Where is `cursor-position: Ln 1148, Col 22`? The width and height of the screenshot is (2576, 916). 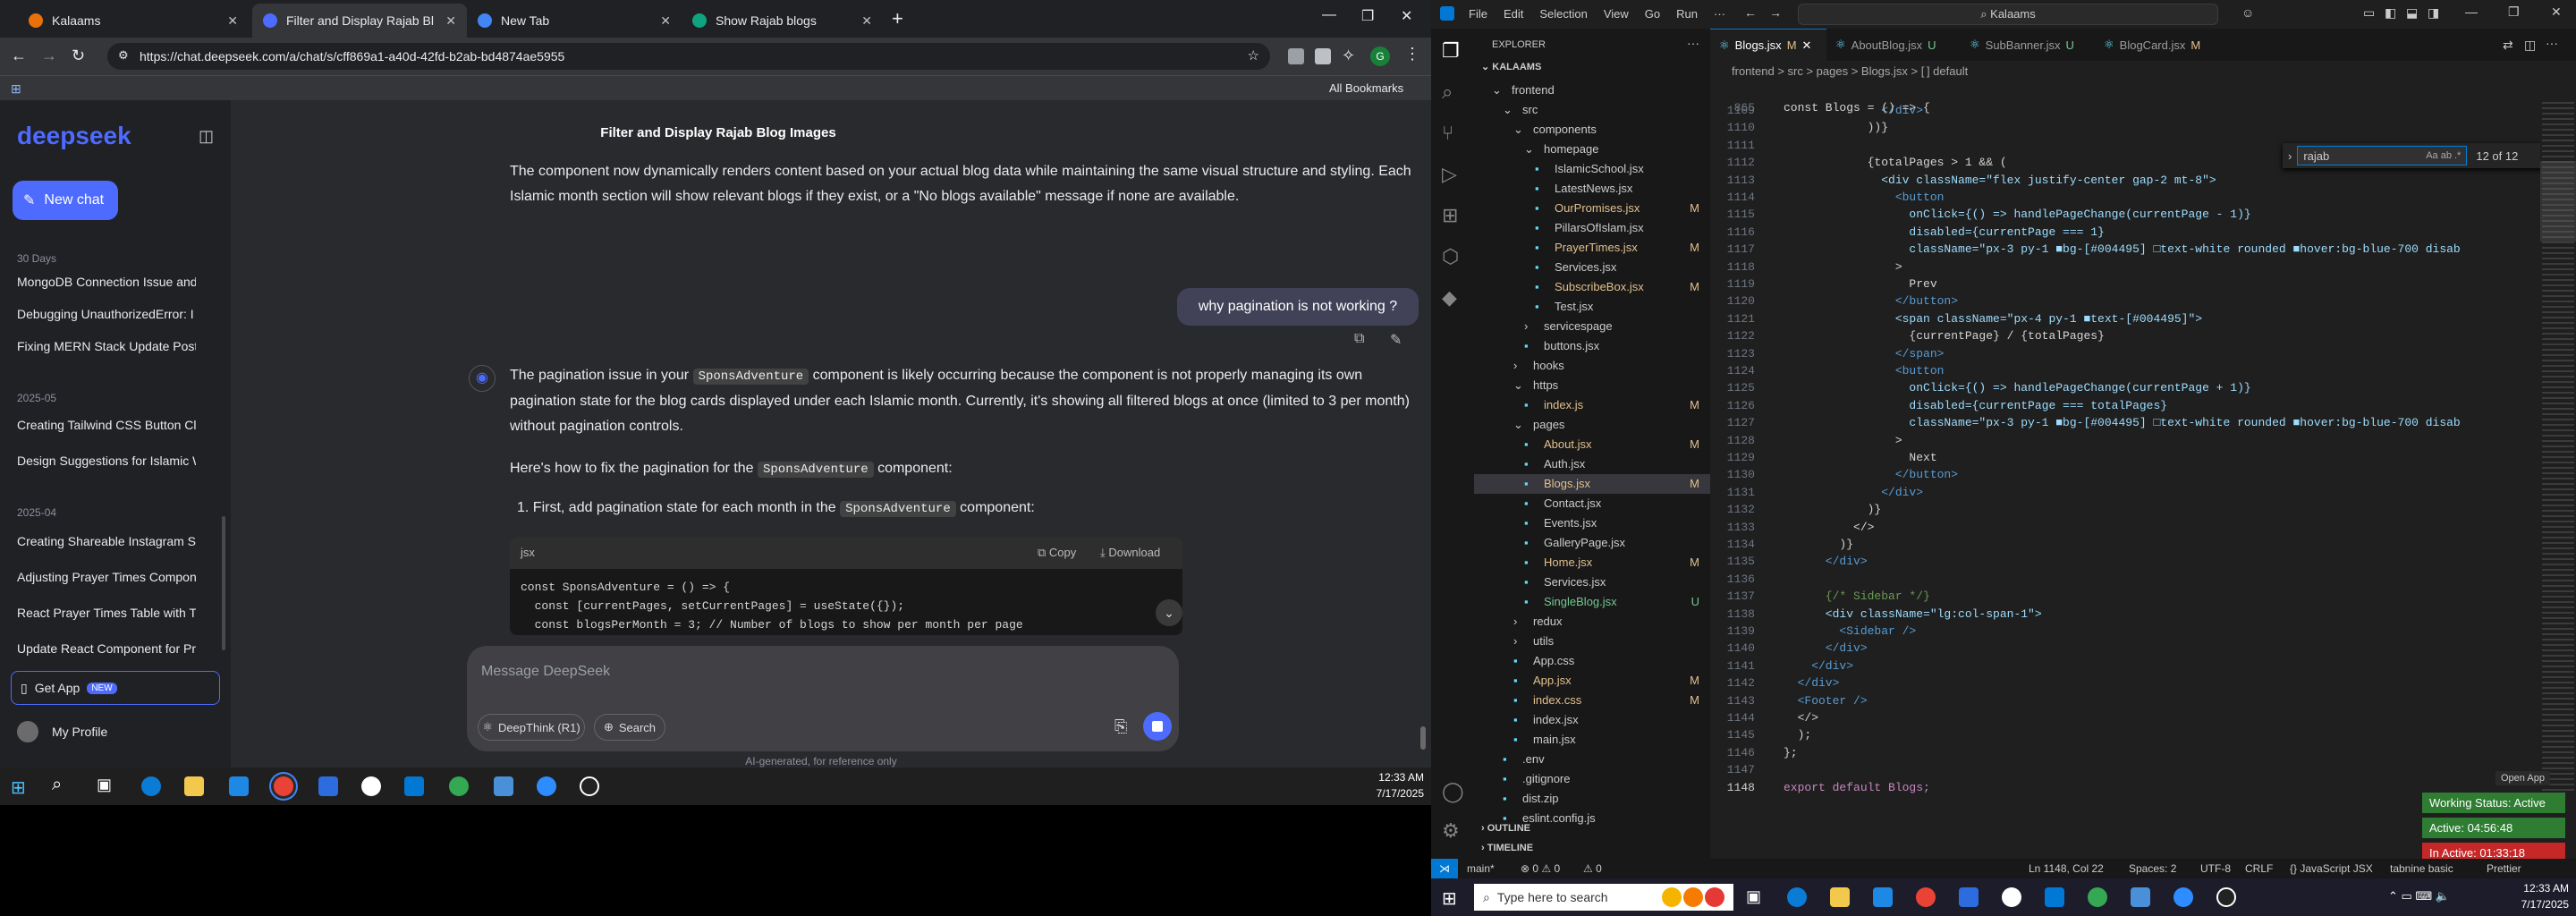
cursor-position: Ln 1148, Col 22 is located at coordinates (2066, 868).